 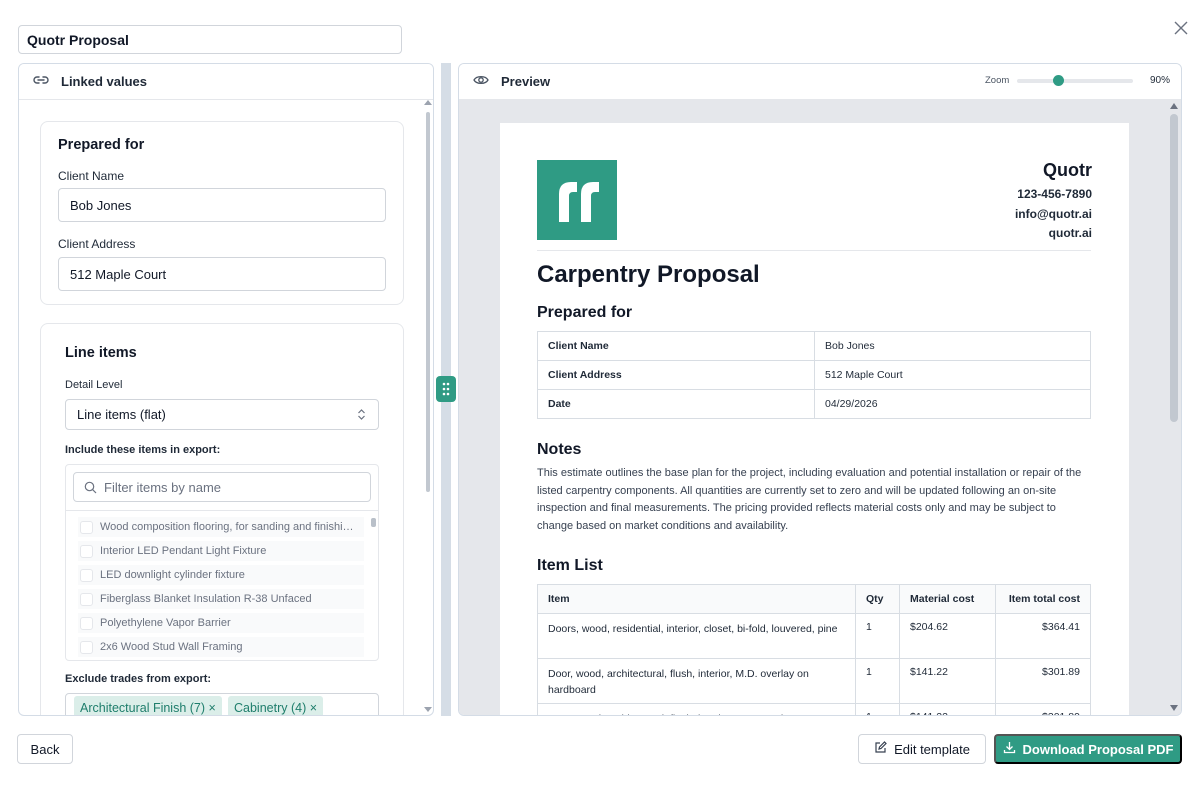 I want to click on list-item: Interior LED Pendant Light Fixture, so click(x=221, y=551).